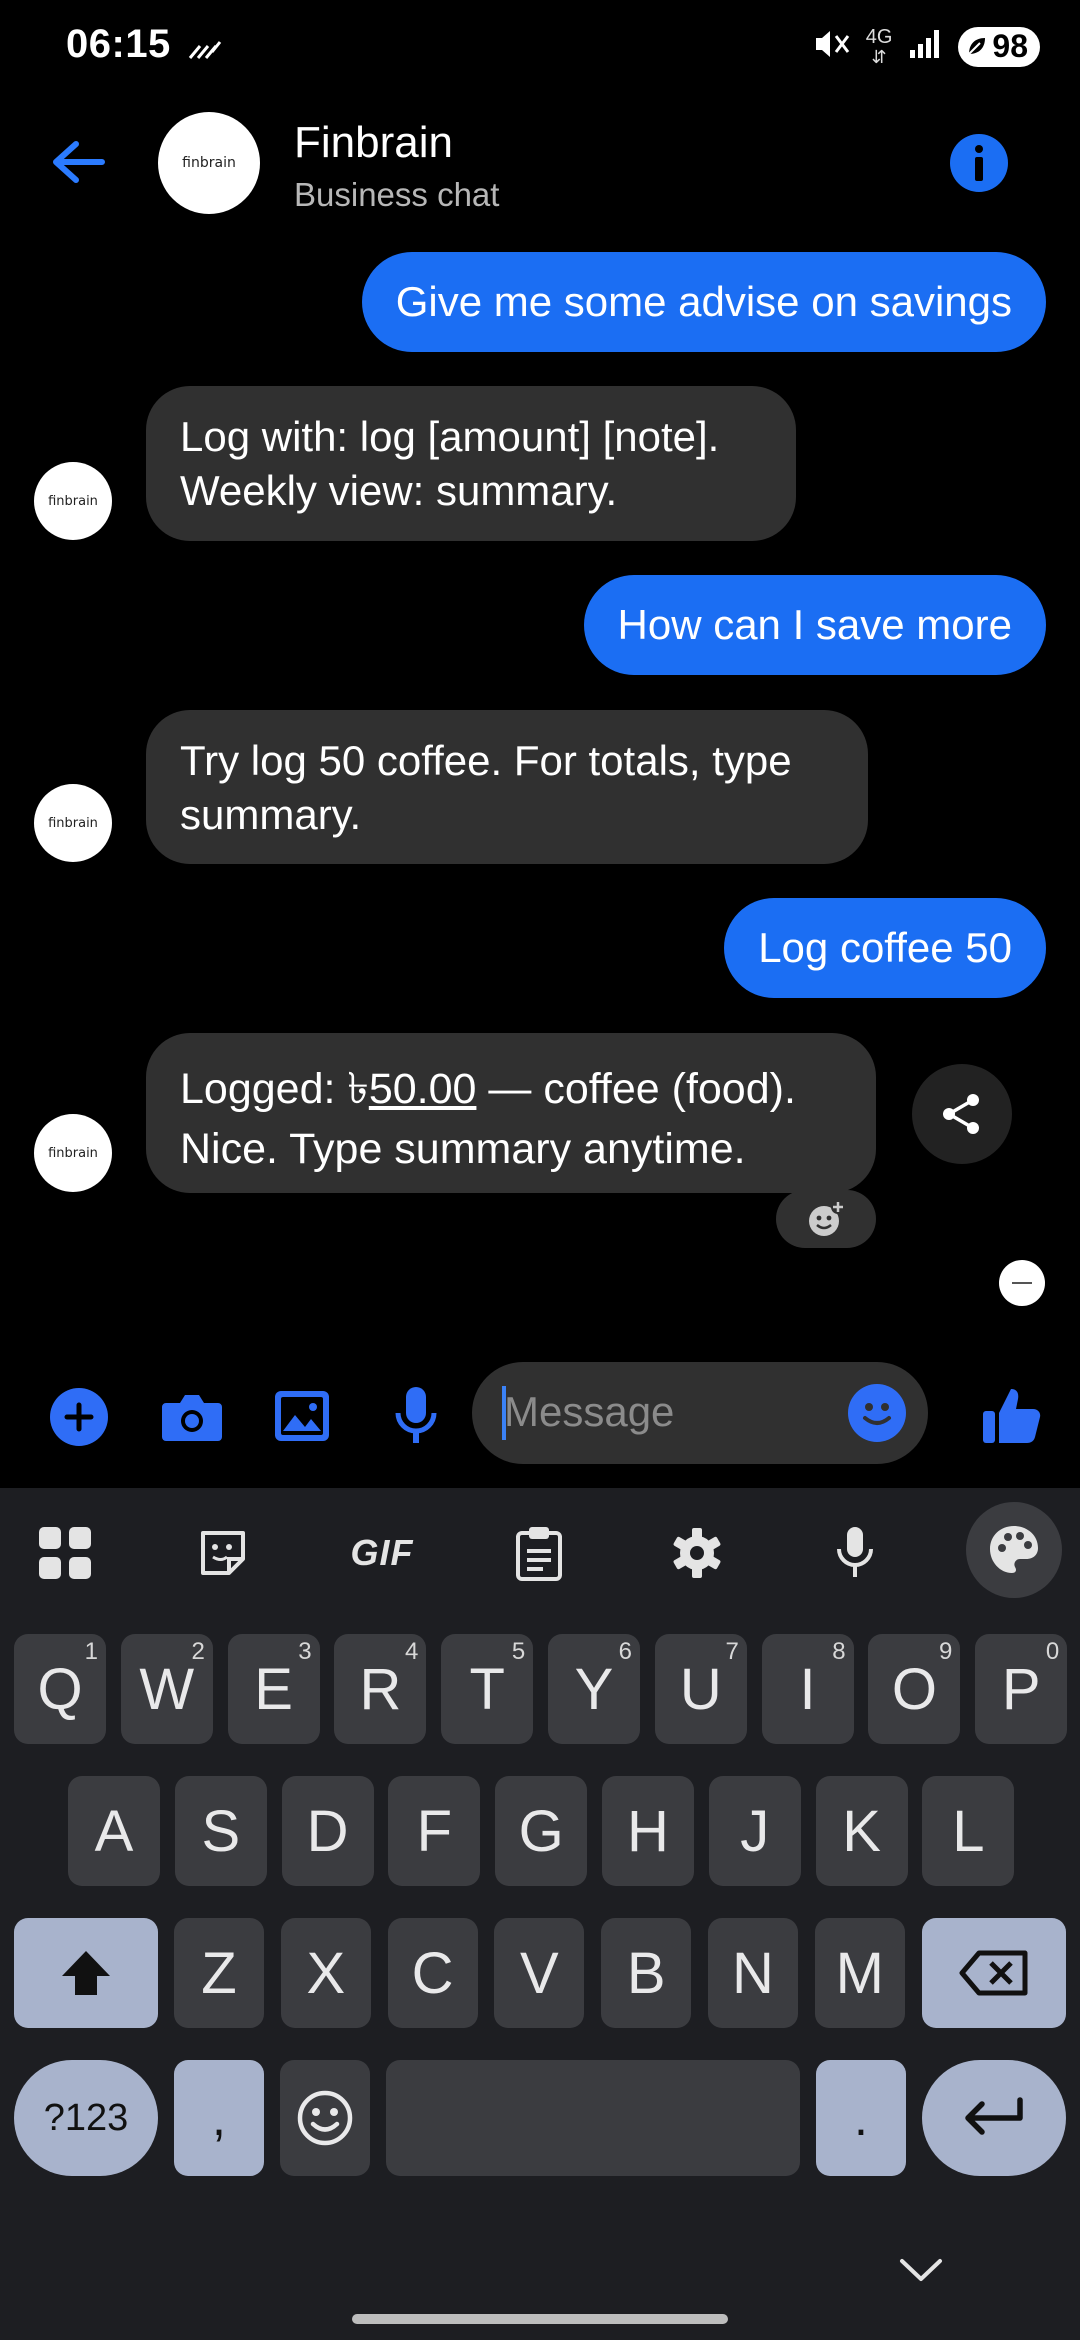  What do you see at coordinates (700, 1689) in the screenshot?
I see `key-u: U7` at bounding box center [700, 1689].